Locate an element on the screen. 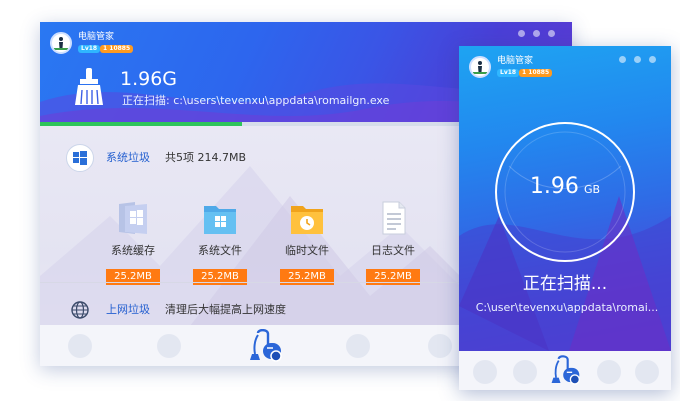 Image resolution: width=680 pixels, height=401 pixels. item-label: 系统文件 is located at coordinates (220, 250).